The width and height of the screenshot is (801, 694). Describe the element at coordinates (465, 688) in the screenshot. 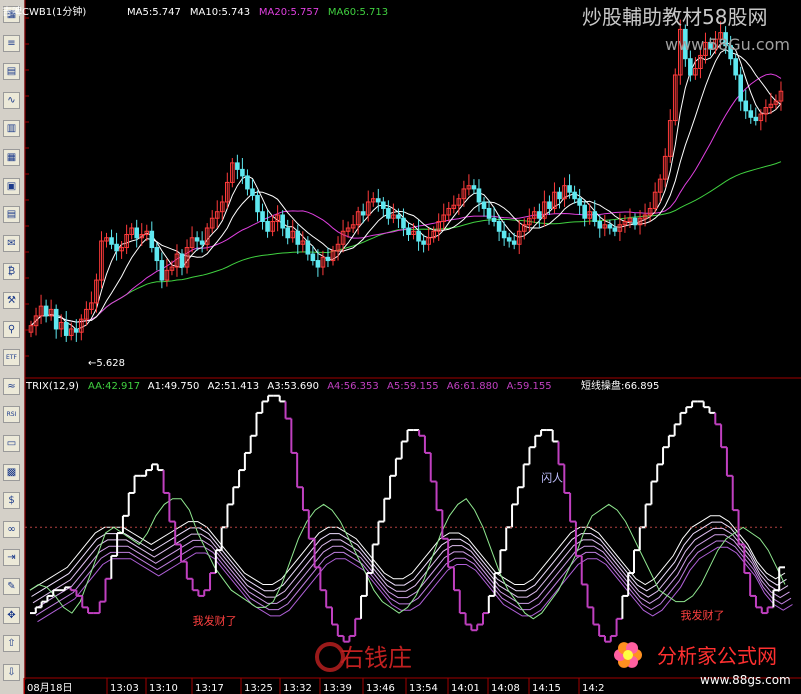

I see `time-label-9: 14:01` at that location.